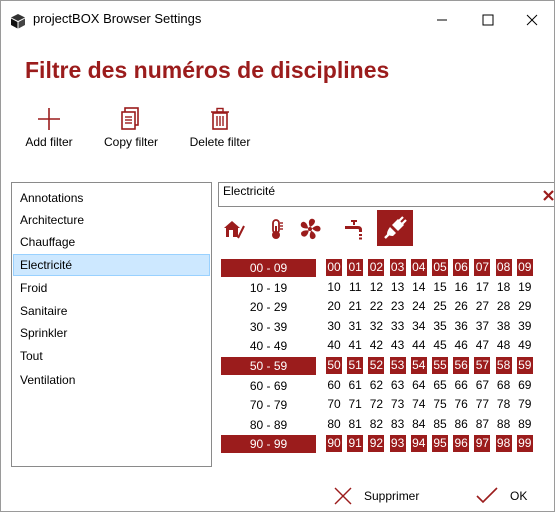 This screenshot has height=512, width=555. Describe the element at coordinates (504, 345) in the screenshot. I see `number-cell: 48` at that location.